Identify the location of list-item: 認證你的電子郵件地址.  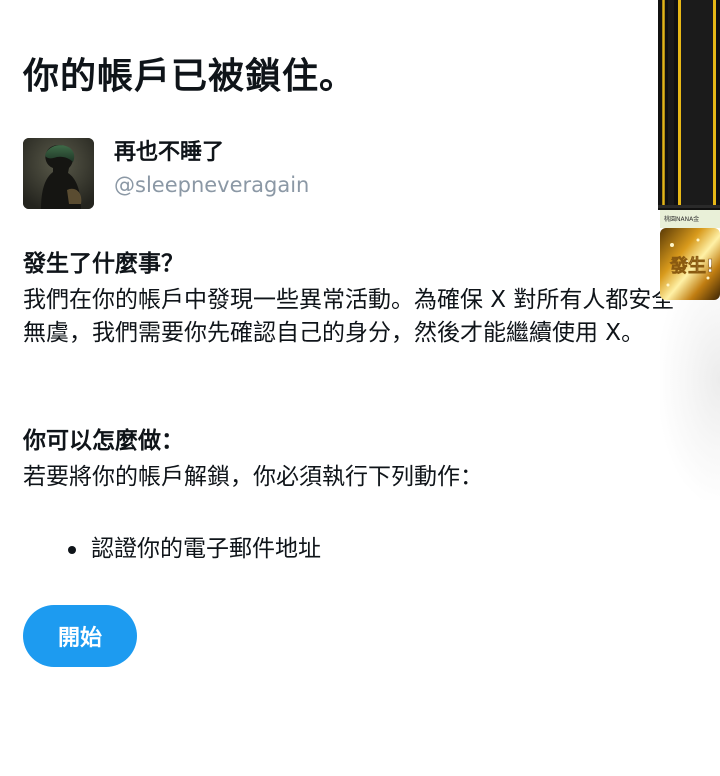
(172, 549).